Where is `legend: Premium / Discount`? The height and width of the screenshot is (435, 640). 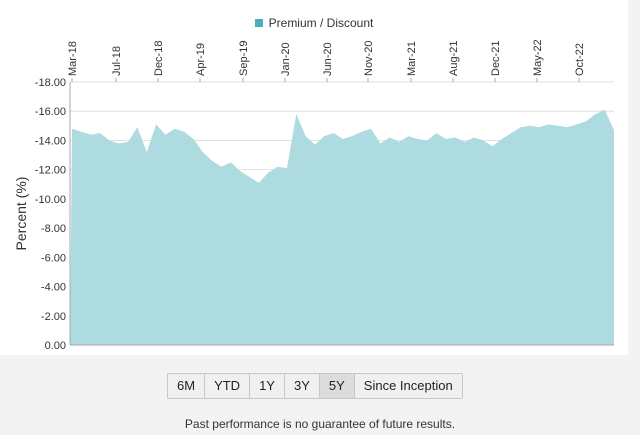
legend: Premium / Discount is located at coordinates (314, 23).